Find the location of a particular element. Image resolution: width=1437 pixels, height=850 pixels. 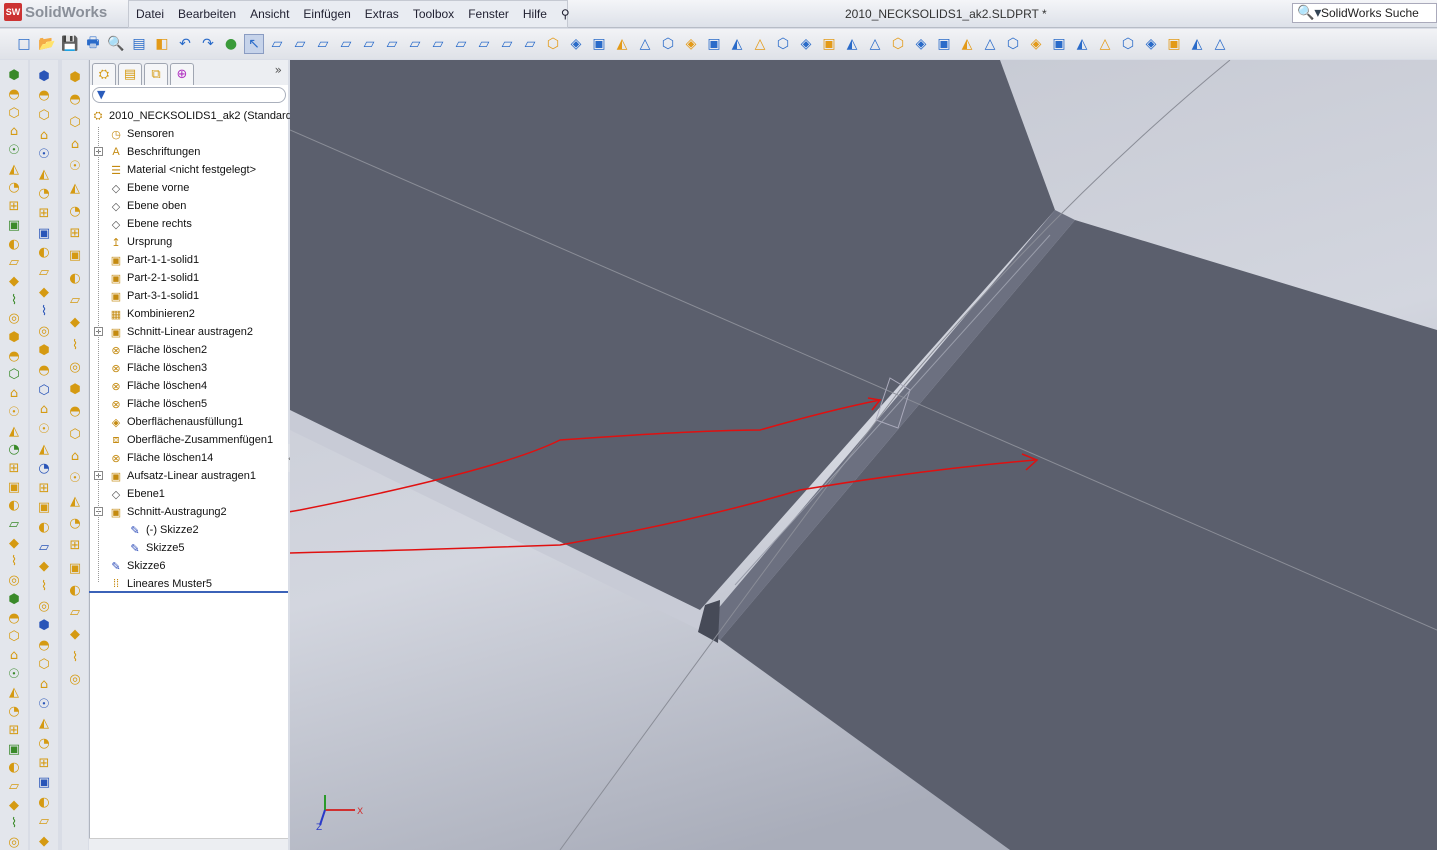

redo-icon: ↷ is located at coordinates (208, 44).